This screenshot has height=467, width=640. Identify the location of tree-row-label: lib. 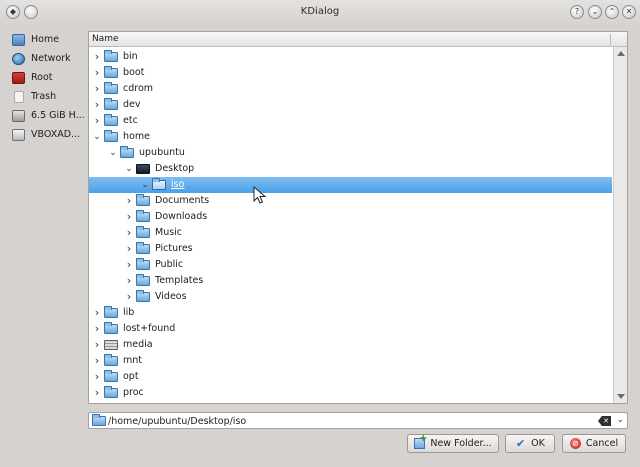
(129, 312).